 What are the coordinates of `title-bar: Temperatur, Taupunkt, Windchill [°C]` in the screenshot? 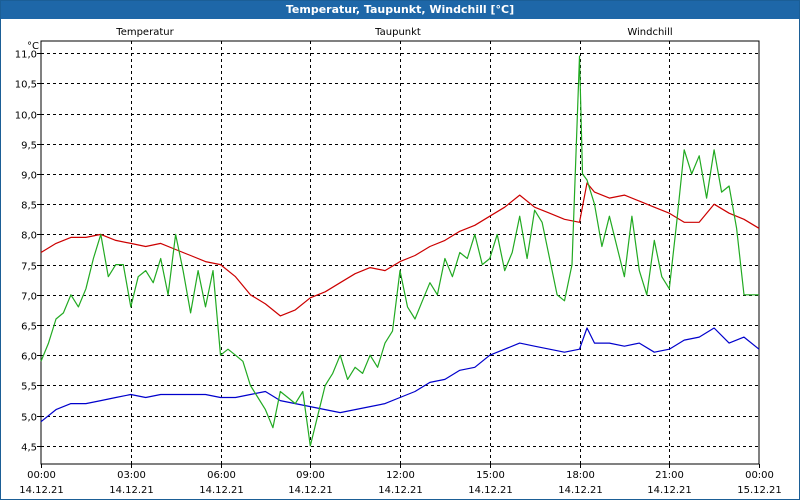 It's located at (400, 10).